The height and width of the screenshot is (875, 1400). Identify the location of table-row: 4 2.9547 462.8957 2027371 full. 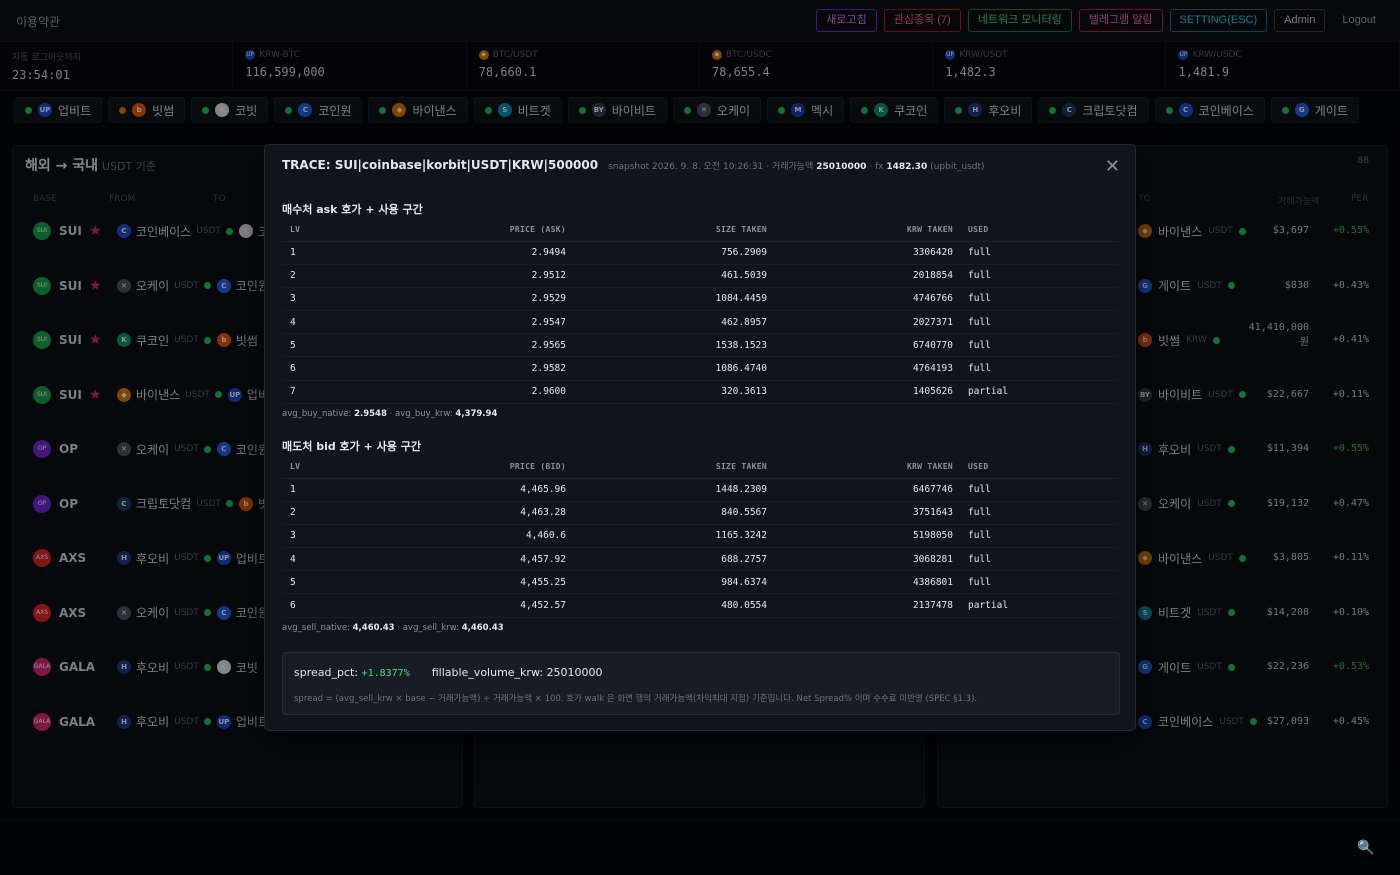
(700, 322).